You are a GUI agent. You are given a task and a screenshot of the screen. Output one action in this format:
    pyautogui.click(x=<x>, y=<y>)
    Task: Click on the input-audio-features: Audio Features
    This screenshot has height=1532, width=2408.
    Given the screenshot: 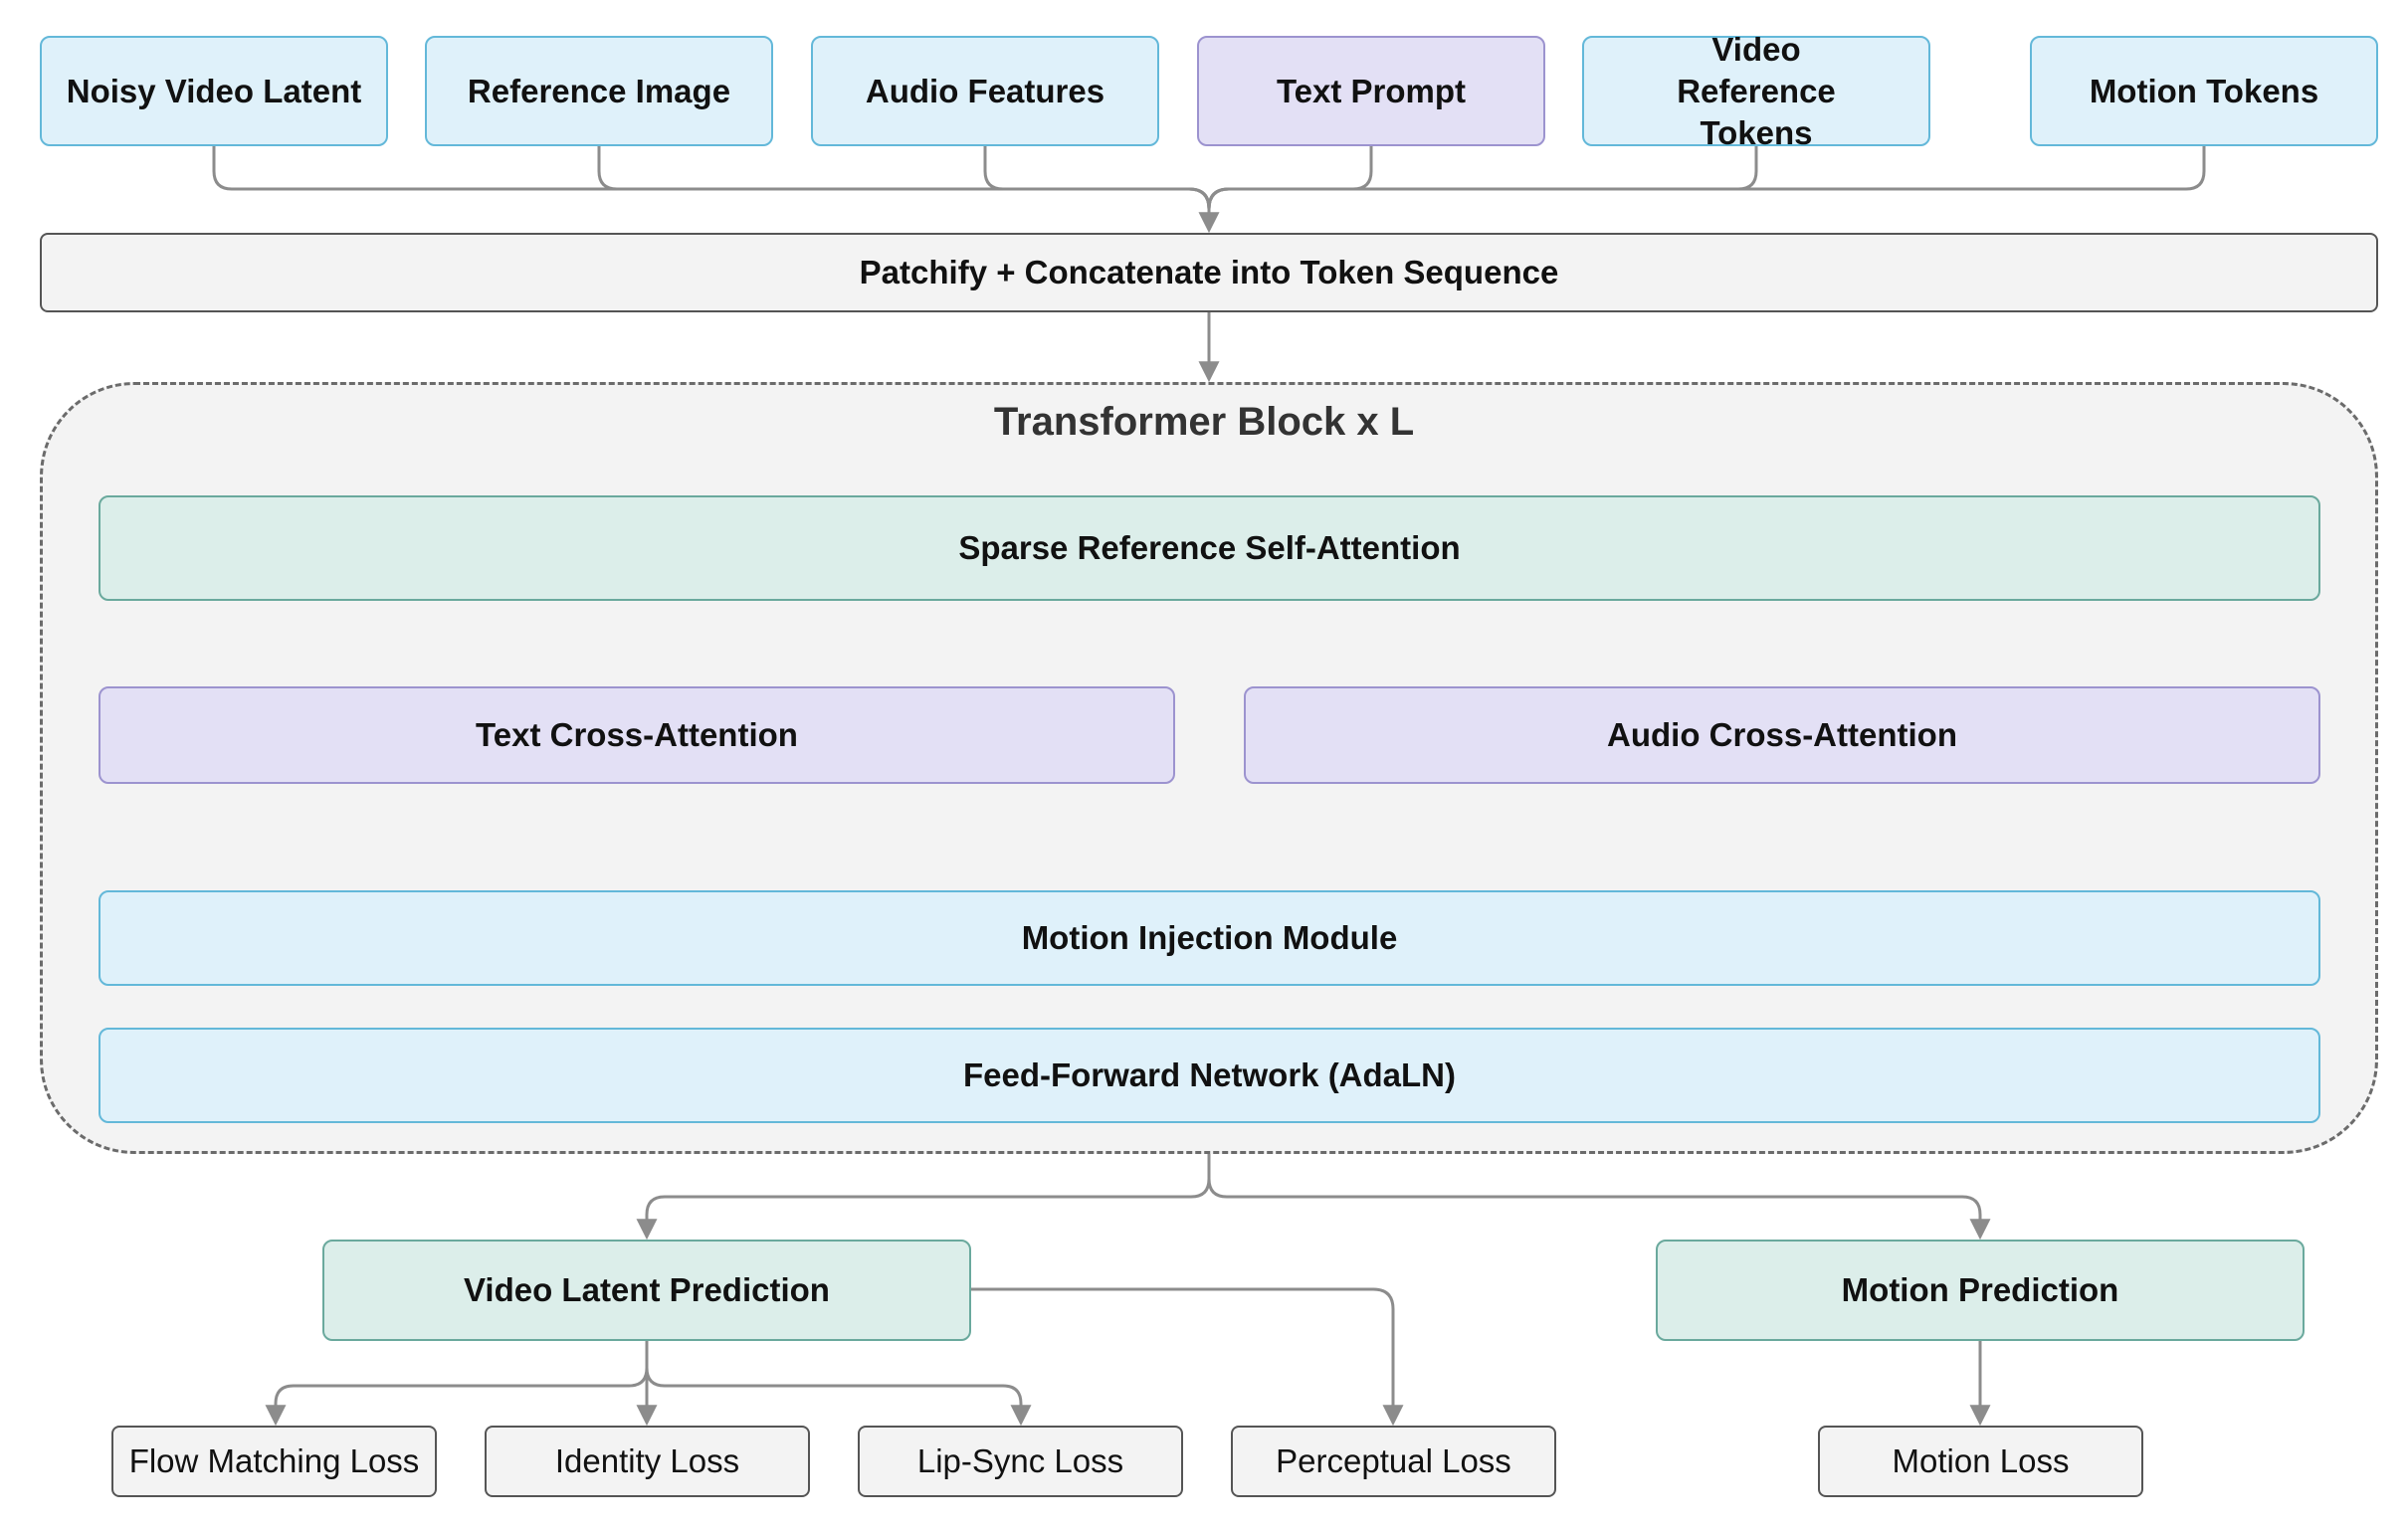 What is the action you would take?
    pyautogui.click(x=985, y=91)
    